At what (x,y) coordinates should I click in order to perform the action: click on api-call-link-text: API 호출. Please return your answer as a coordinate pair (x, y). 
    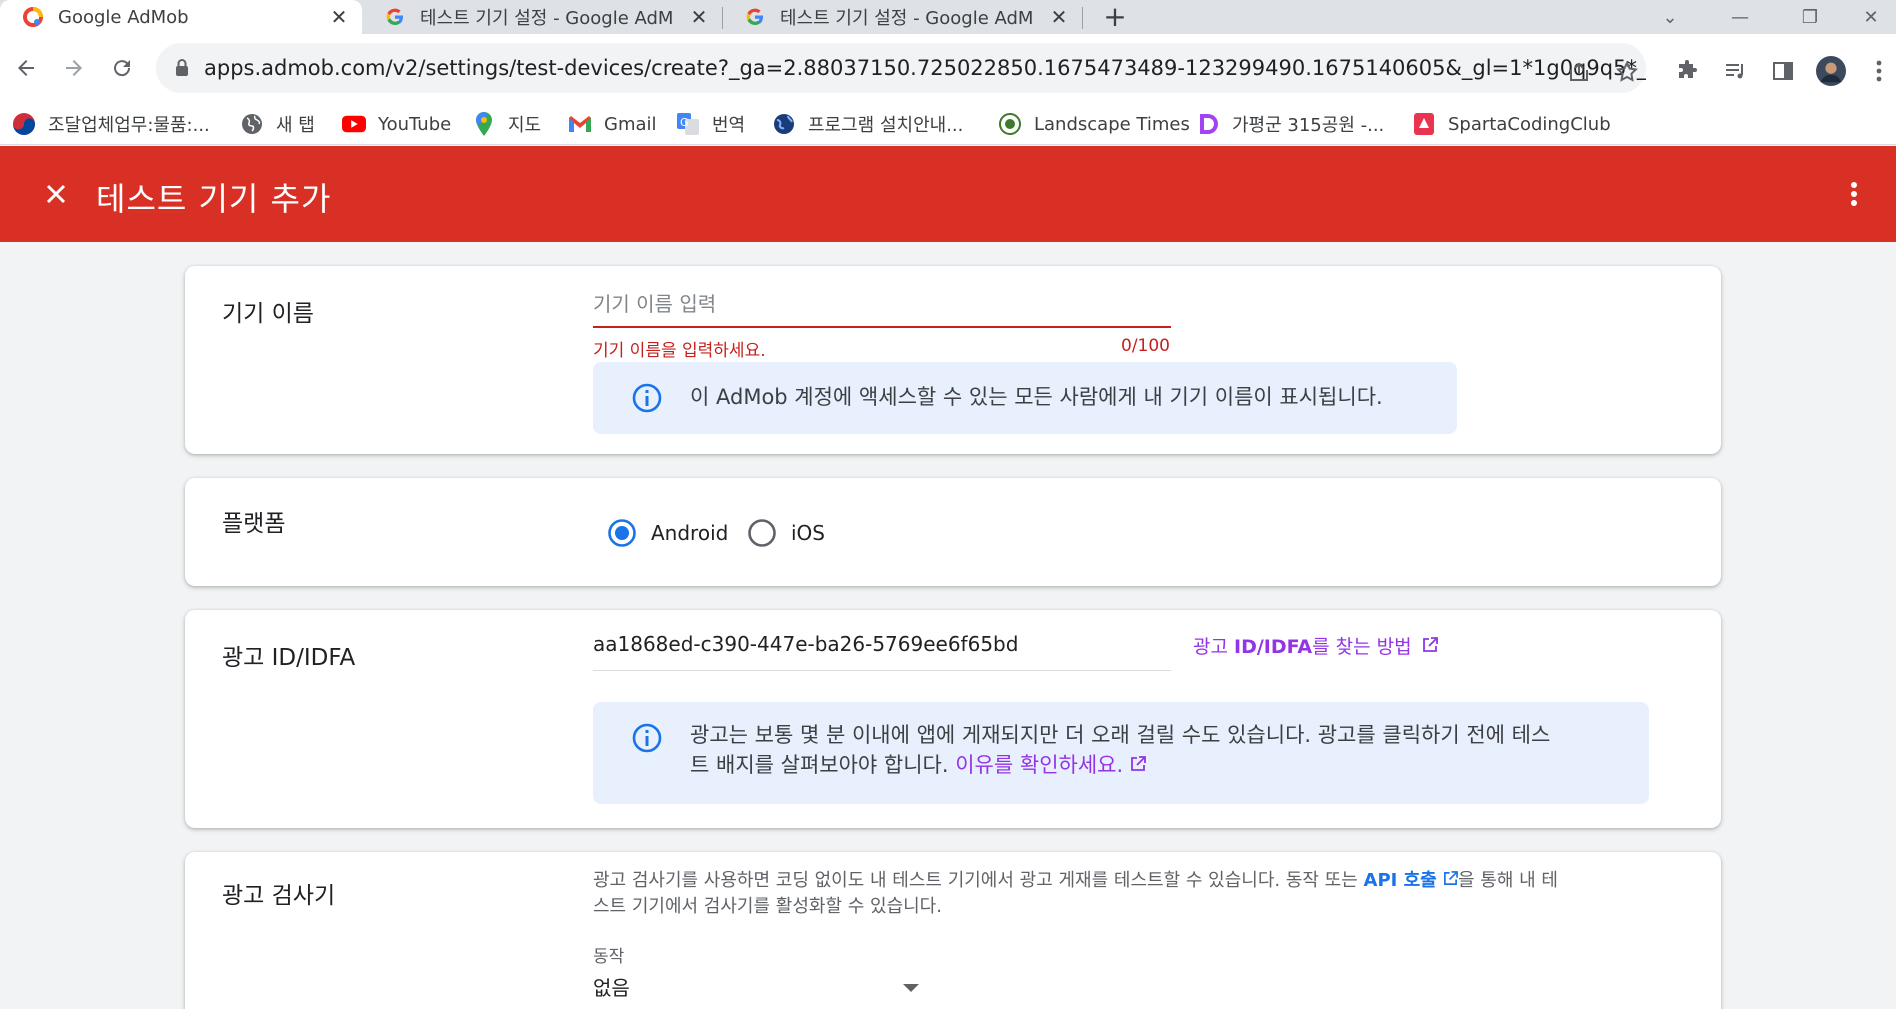
    Looking at the image, I should click on (1400, 880).